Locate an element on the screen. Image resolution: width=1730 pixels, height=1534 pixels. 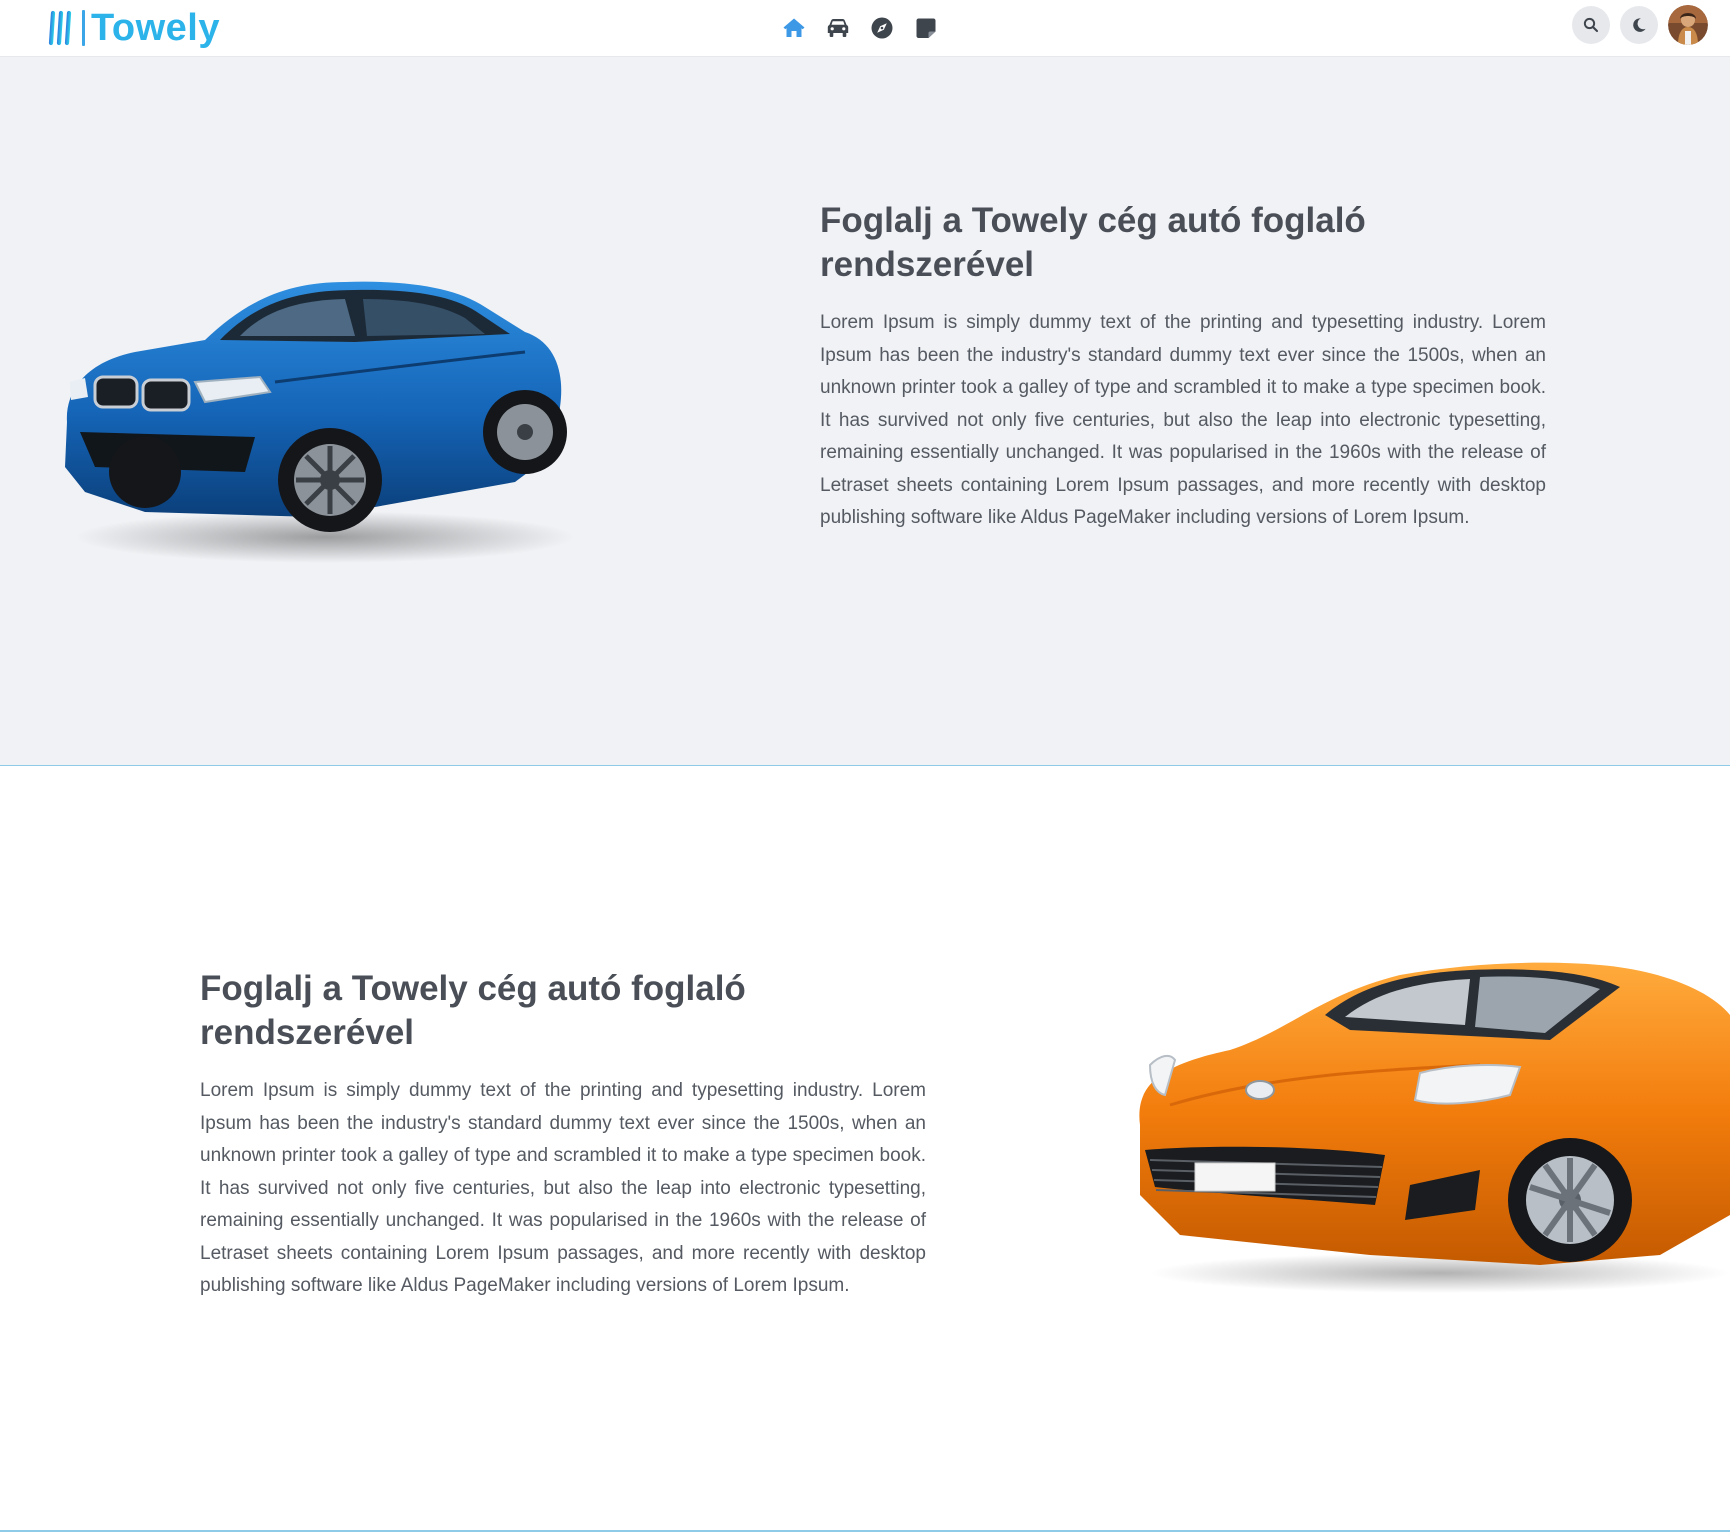
home-icon is located at coordinates (794, 27).